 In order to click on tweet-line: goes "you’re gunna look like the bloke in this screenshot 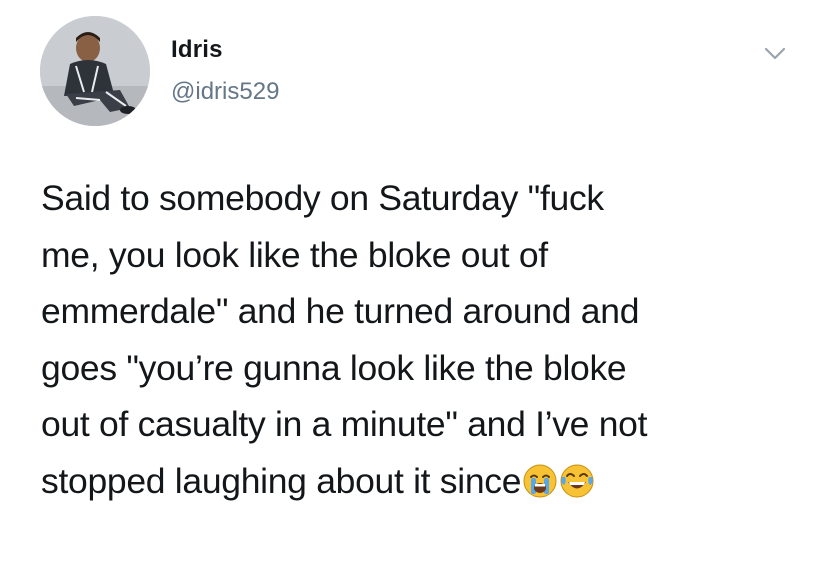, I will do `click(334, 367)`.